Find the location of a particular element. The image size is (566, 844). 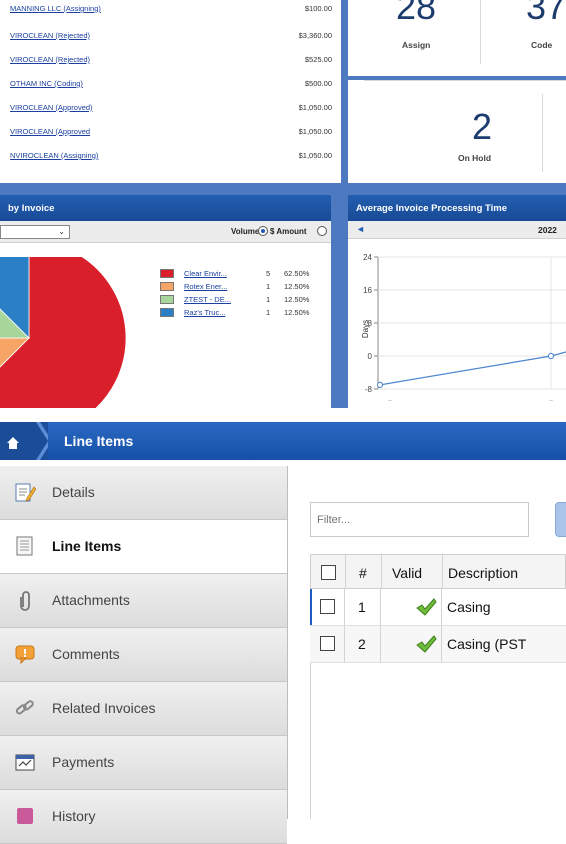

on-hold-label: On Hold is located at coordinates (475, 158).